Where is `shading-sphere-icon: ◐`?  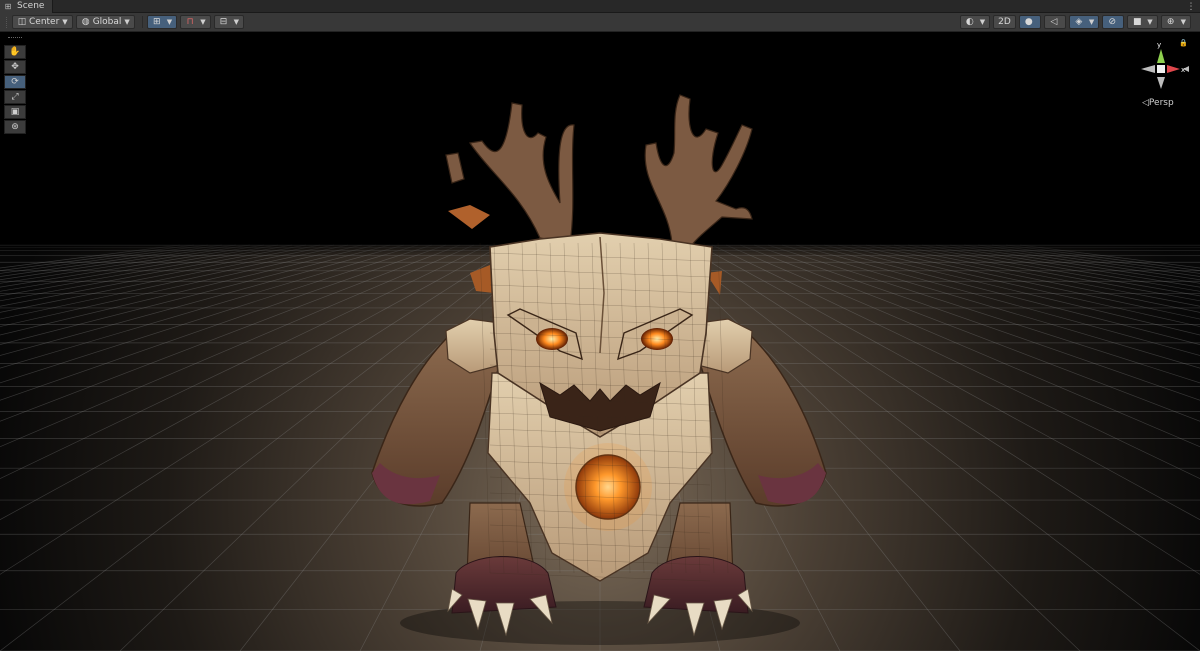
shading-sphere-icon: ◐ is located at coordinates (969, 22).